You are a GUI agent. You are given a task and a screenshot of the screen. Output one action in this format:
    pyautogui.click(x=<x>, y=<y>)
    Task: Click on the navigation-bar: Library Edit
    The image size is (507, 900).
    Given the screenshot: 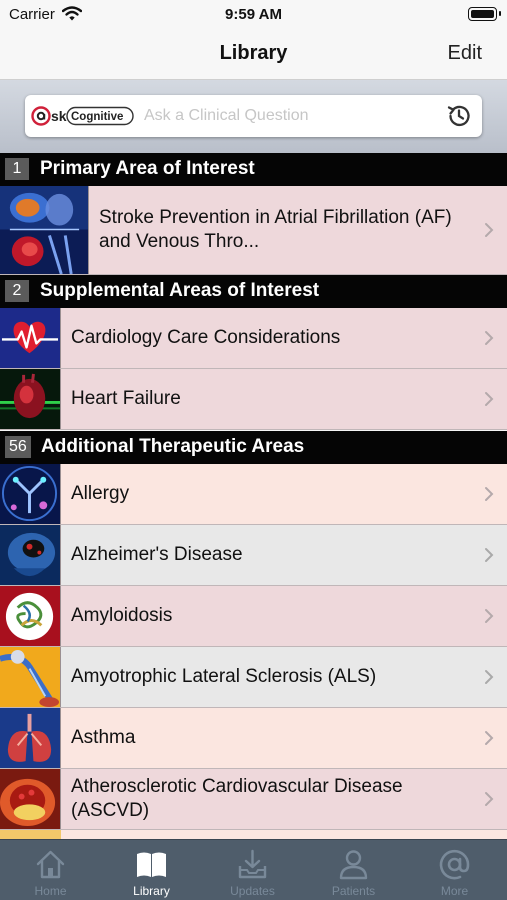 What is the action you would take?
    pyautogui.click(x=253, y=55)
    